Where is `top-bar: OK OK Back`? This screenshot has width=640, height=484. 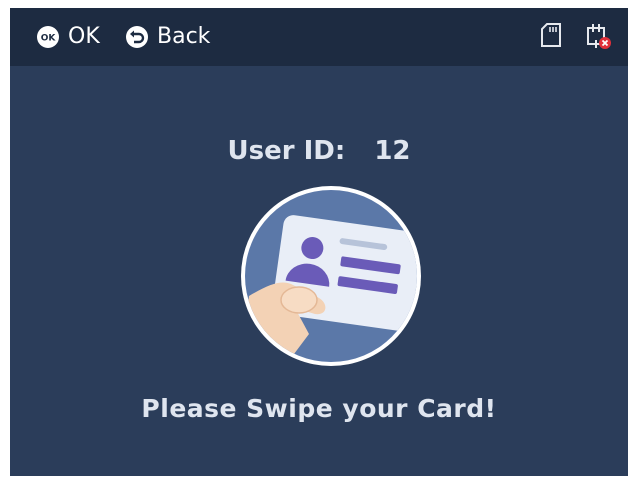
top-bar: OK OK Back is located at coordinates (319, 37).